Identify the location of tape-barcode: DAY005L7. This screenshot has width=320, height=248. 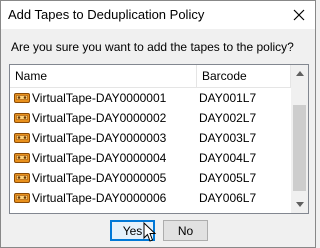
(228, 178).